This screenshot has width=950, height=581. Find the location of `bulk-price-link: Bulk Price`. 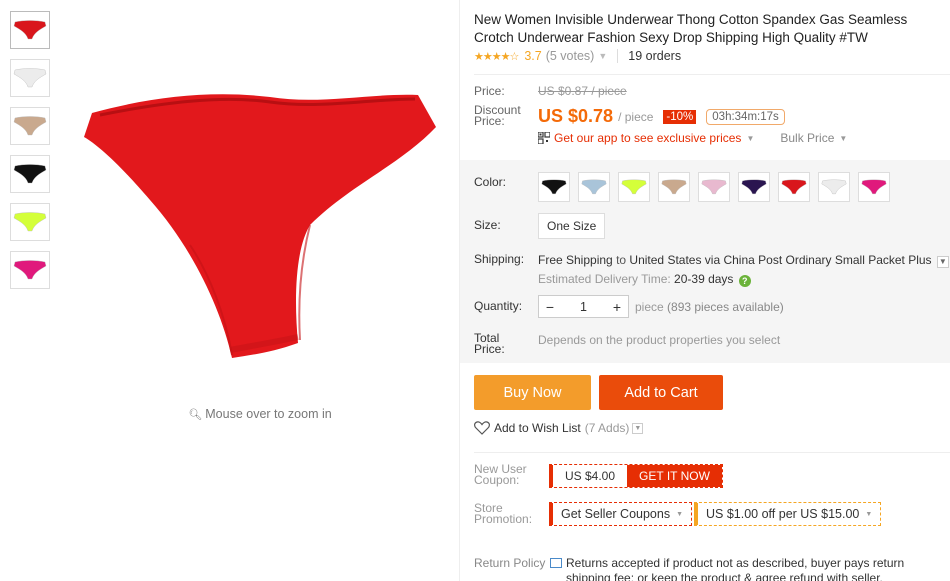

bulk-price-link: Bulk Price is located at coordinates (807, 138).